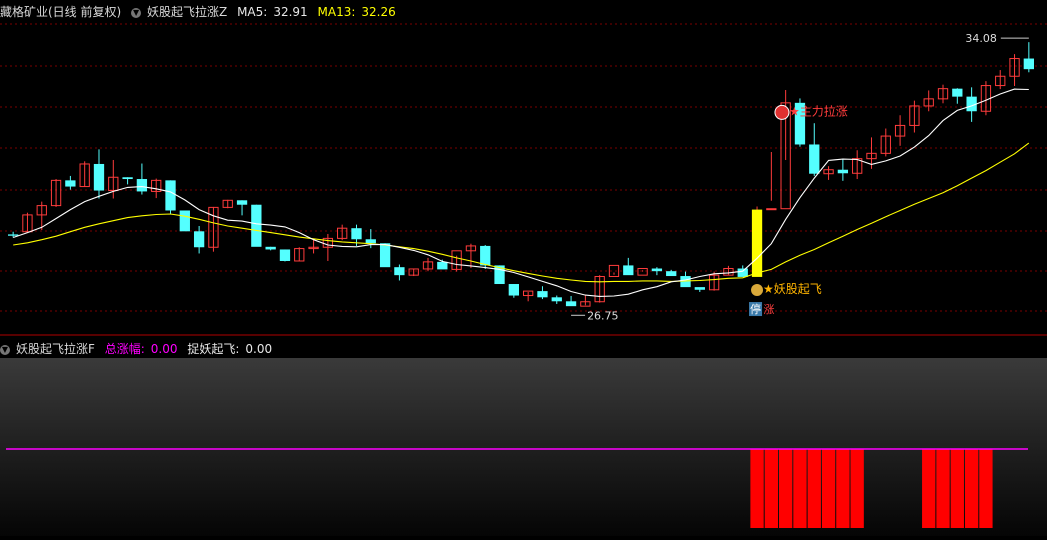  Describe the element at coordinates (523, 349) in the screenshot. I see `bottom-header: ▼ 妖股起飞拉涨F 总涨幅: 0.00 捉妖起飞: 0.00` at that location.